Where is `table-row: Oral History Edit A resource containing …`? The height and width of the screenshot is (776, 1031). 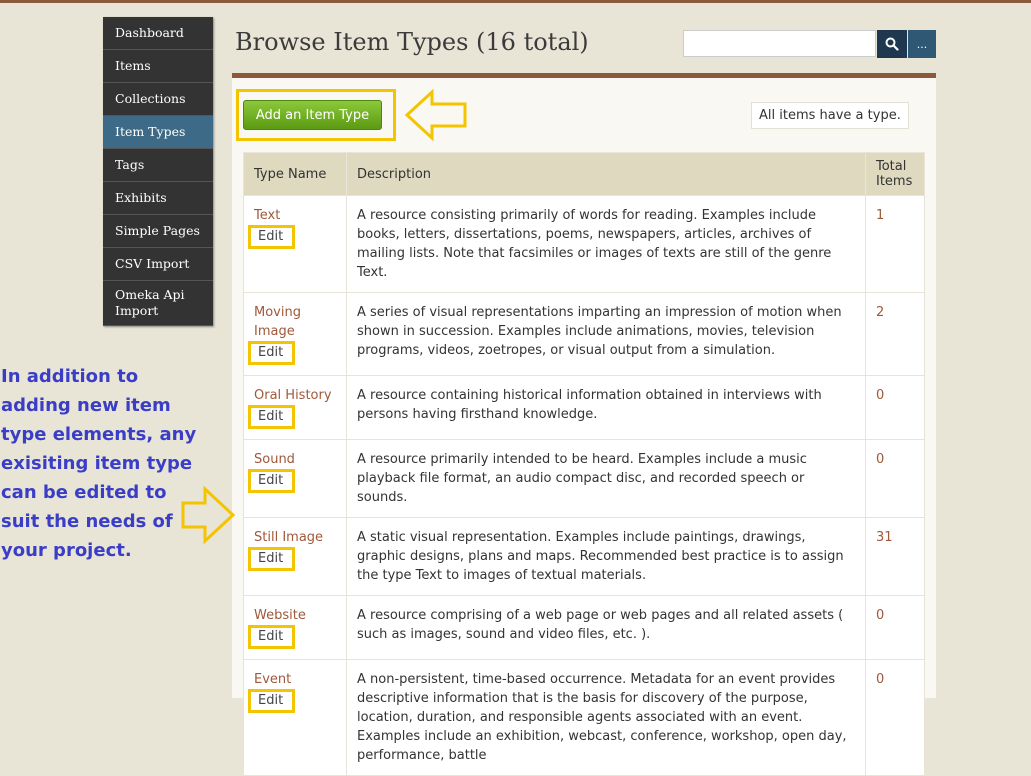
table-row: Oral History Edit A resource containing … is located at coordinates (584, 407).